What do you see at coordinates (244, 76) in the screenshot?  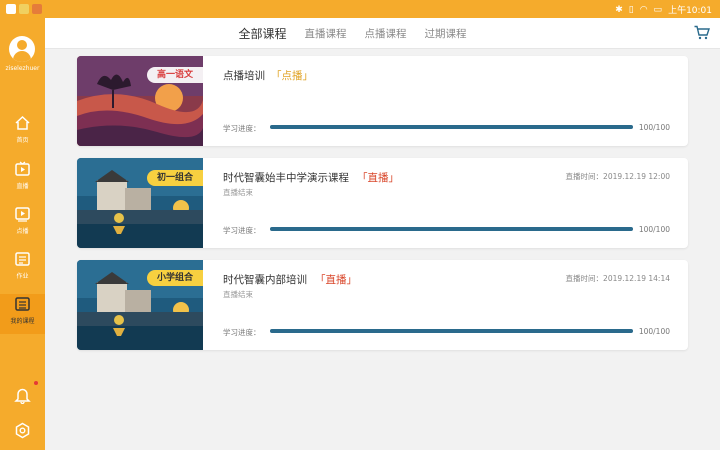 I see `course-title-text: 点播培训` at bounding box center [244, 76].